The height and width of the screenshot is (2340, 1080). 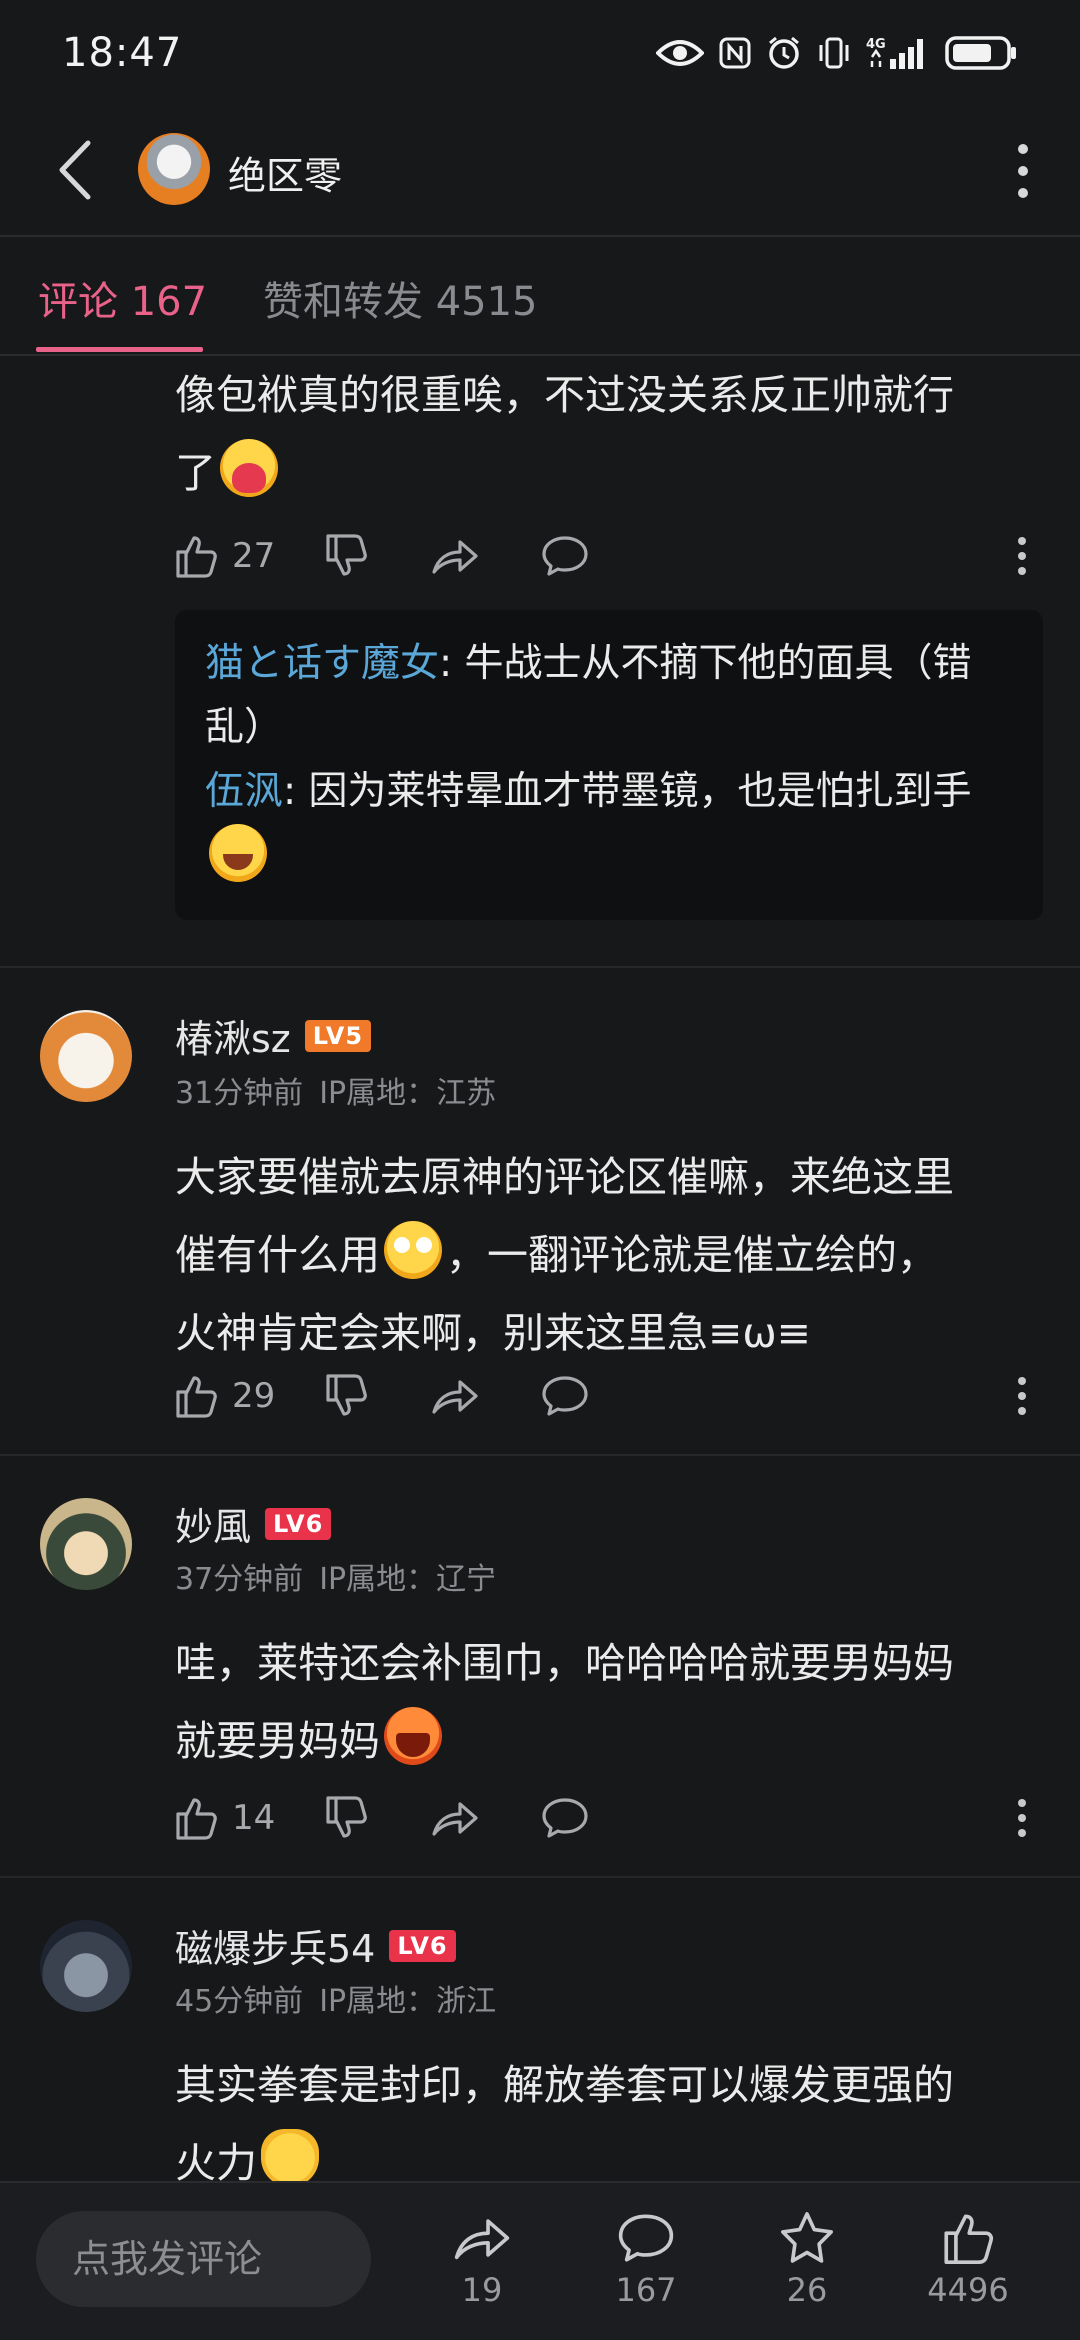 What do you see at coordinates (253, 1523) in the screenshot?
I see `comment-username: 妙風 LV6` at bounding box center [253, 1523].